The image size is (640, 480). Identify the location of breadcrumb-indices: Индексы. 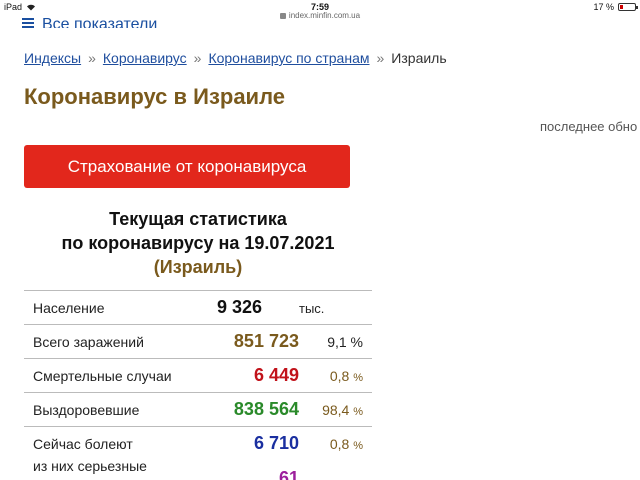
(52, 58).